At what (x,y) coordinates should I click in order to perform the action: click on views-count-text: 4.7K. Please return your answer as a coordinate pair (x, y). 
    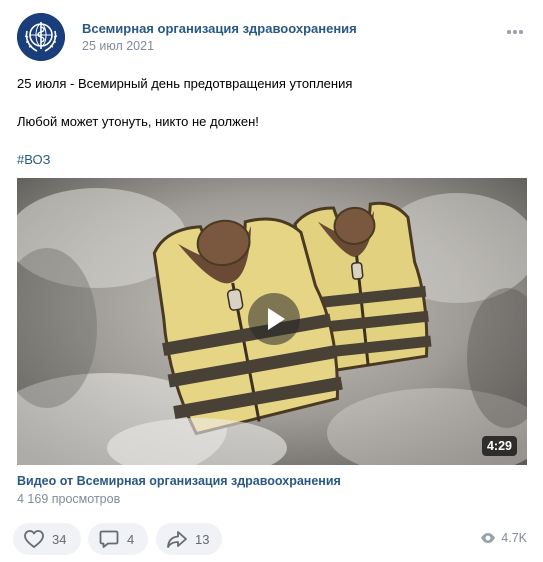
    Looking at the image, I should click on (514, 538).